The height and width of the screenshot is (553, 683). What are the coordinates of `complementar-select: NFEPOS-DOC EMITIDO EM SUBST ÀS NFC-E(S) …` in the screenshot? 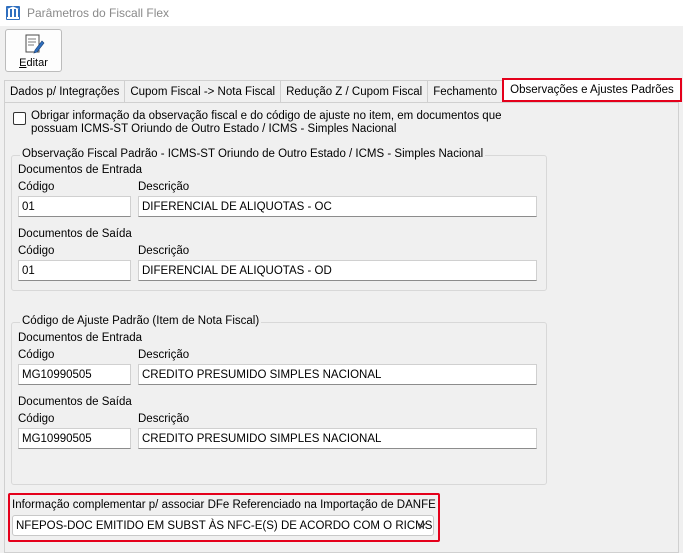 It's located at (223, 525).